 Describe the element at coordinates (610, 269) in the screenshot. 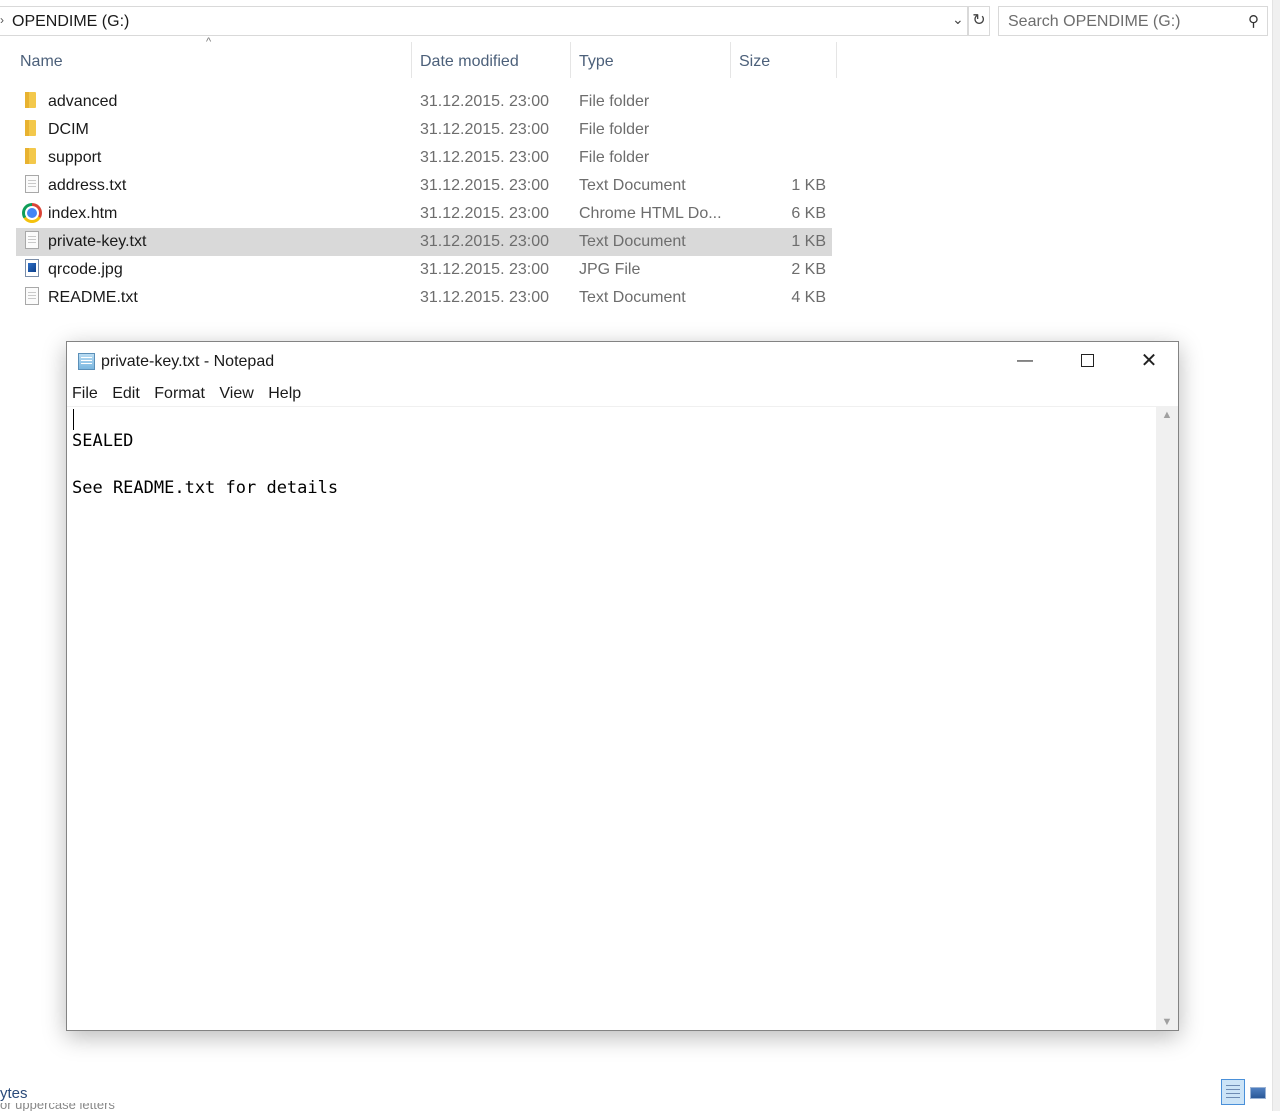

I see `file-type: JPG File` at that location.